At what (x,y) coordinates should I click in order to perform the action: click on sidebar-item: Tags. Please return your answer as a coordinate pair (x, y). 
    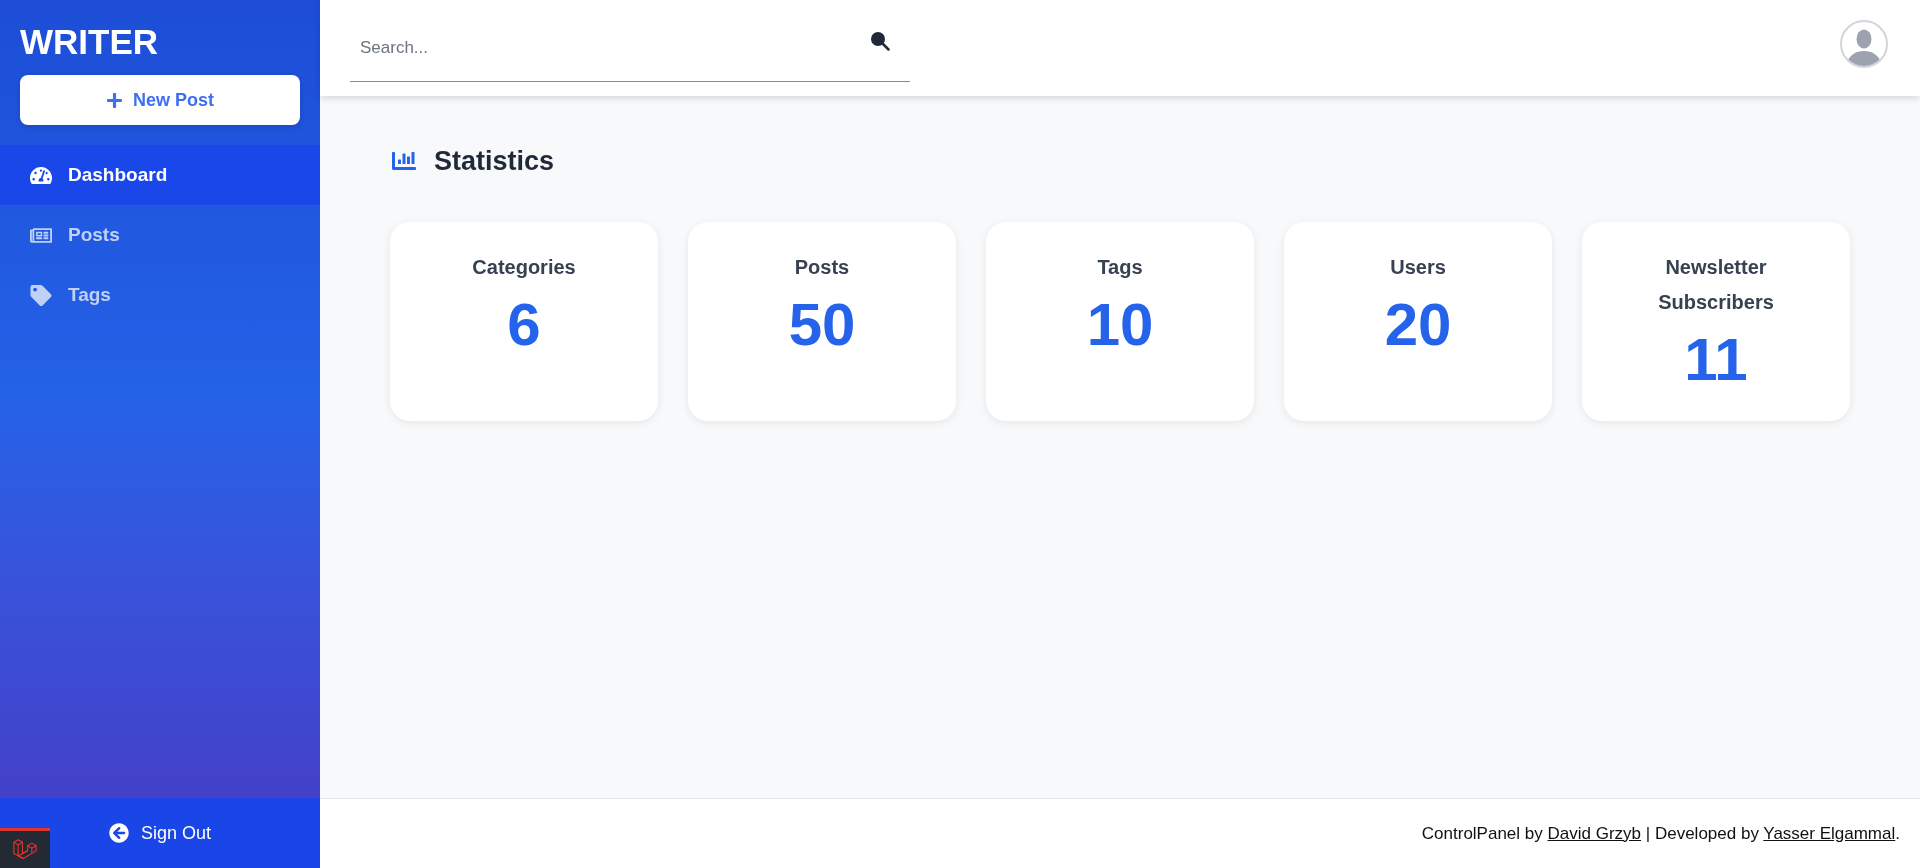
    Looking at the image, I should click on (160, 295).